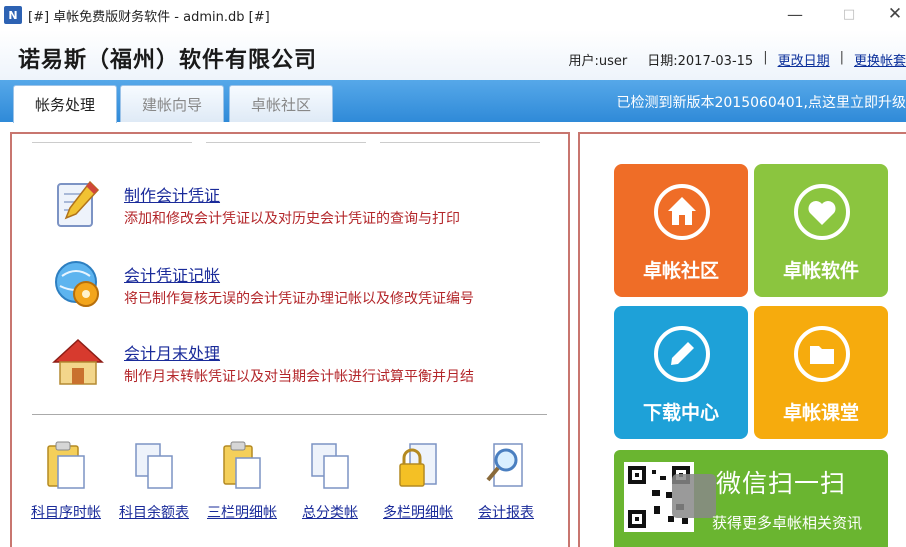 The height and width of the screenshot is (547, 906). I want to click on pencil-edit-icon, so click(78, 203).